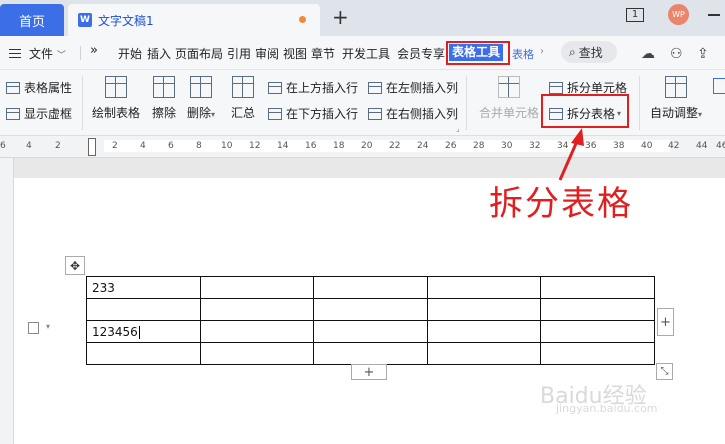  What do you see at coordinates (413, 87) in the screenshot?
I see `insert-col-left-button: 在左侧插入列` at bounding box center [413, 87].